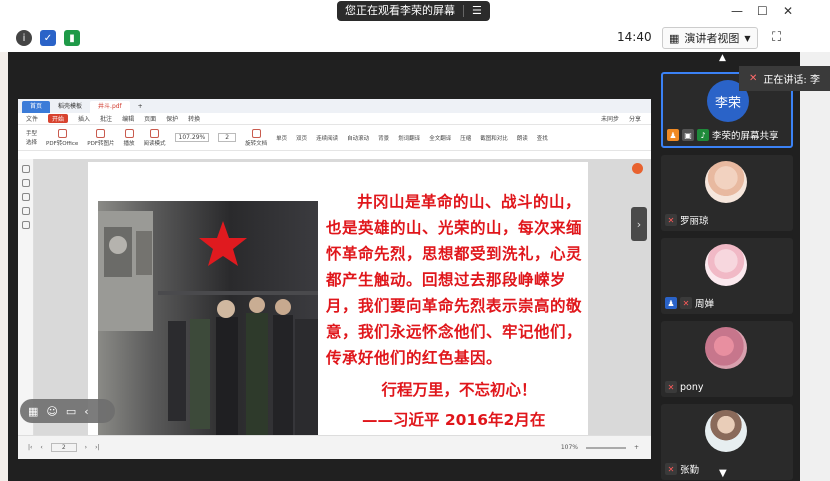  I want to click on close-icon: ✕, so click(788, 11).